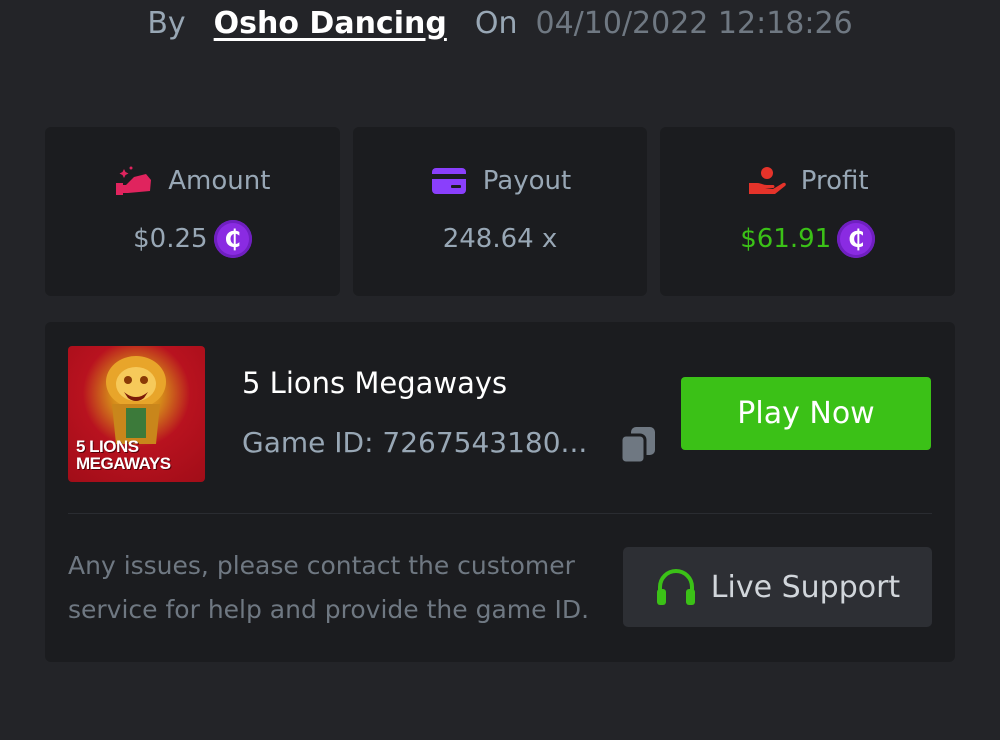  Describe the element at coordinates (192, 211) in the screenshot. I see `stat-amount: Amount $0.25 ₵` at that location.